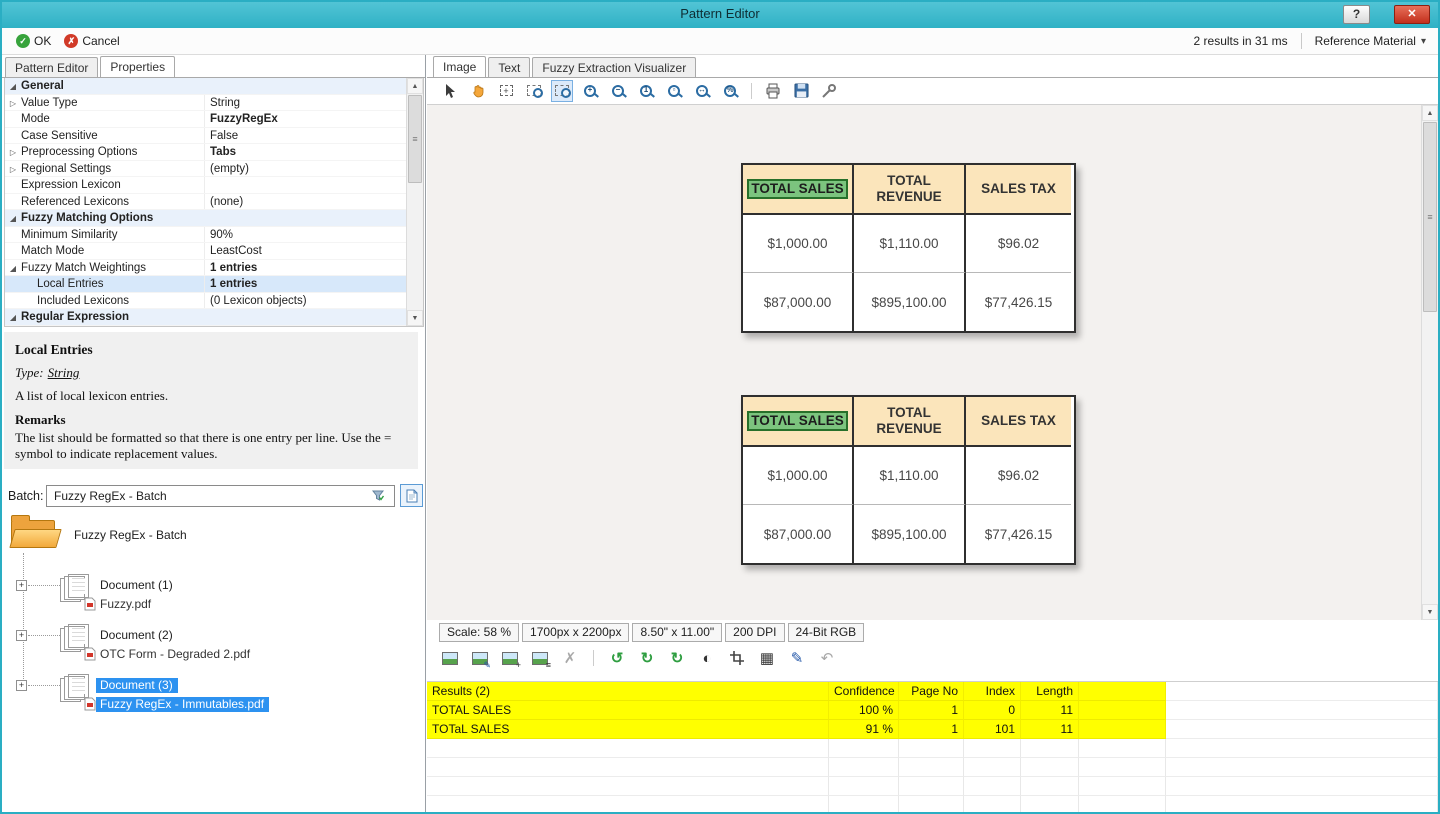 This screenshot has width=1440, height=814. What do you see at coordinates (1412, 14) in the screenshot?
I see `close-button: ✕` at bounding box center [1412, 14].